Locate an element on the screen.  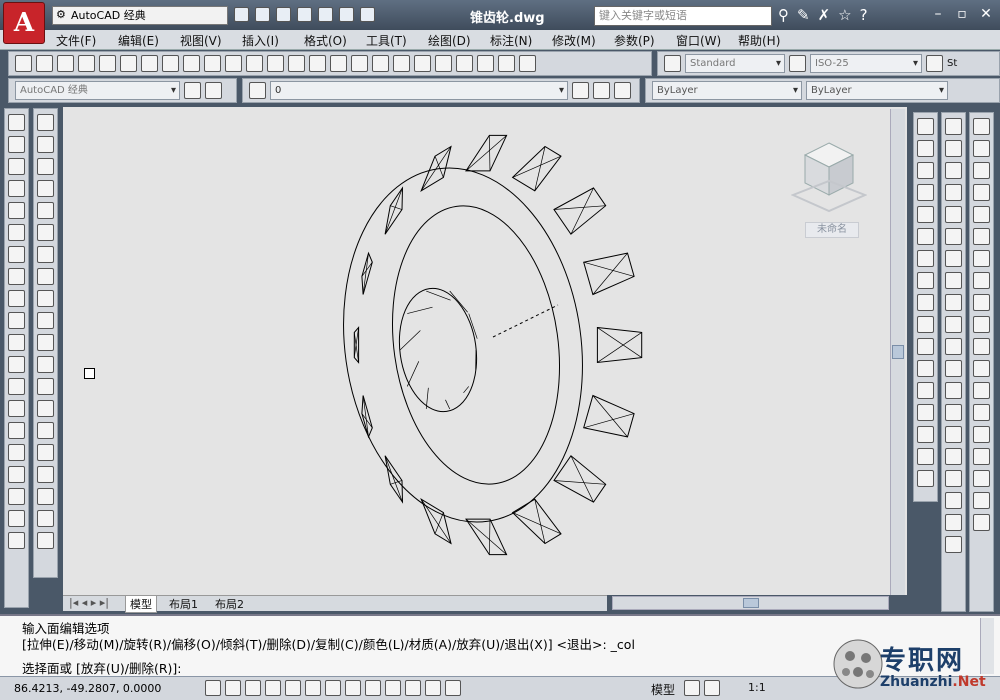
sphere-surface-icon is located at coordinates (953, 236).